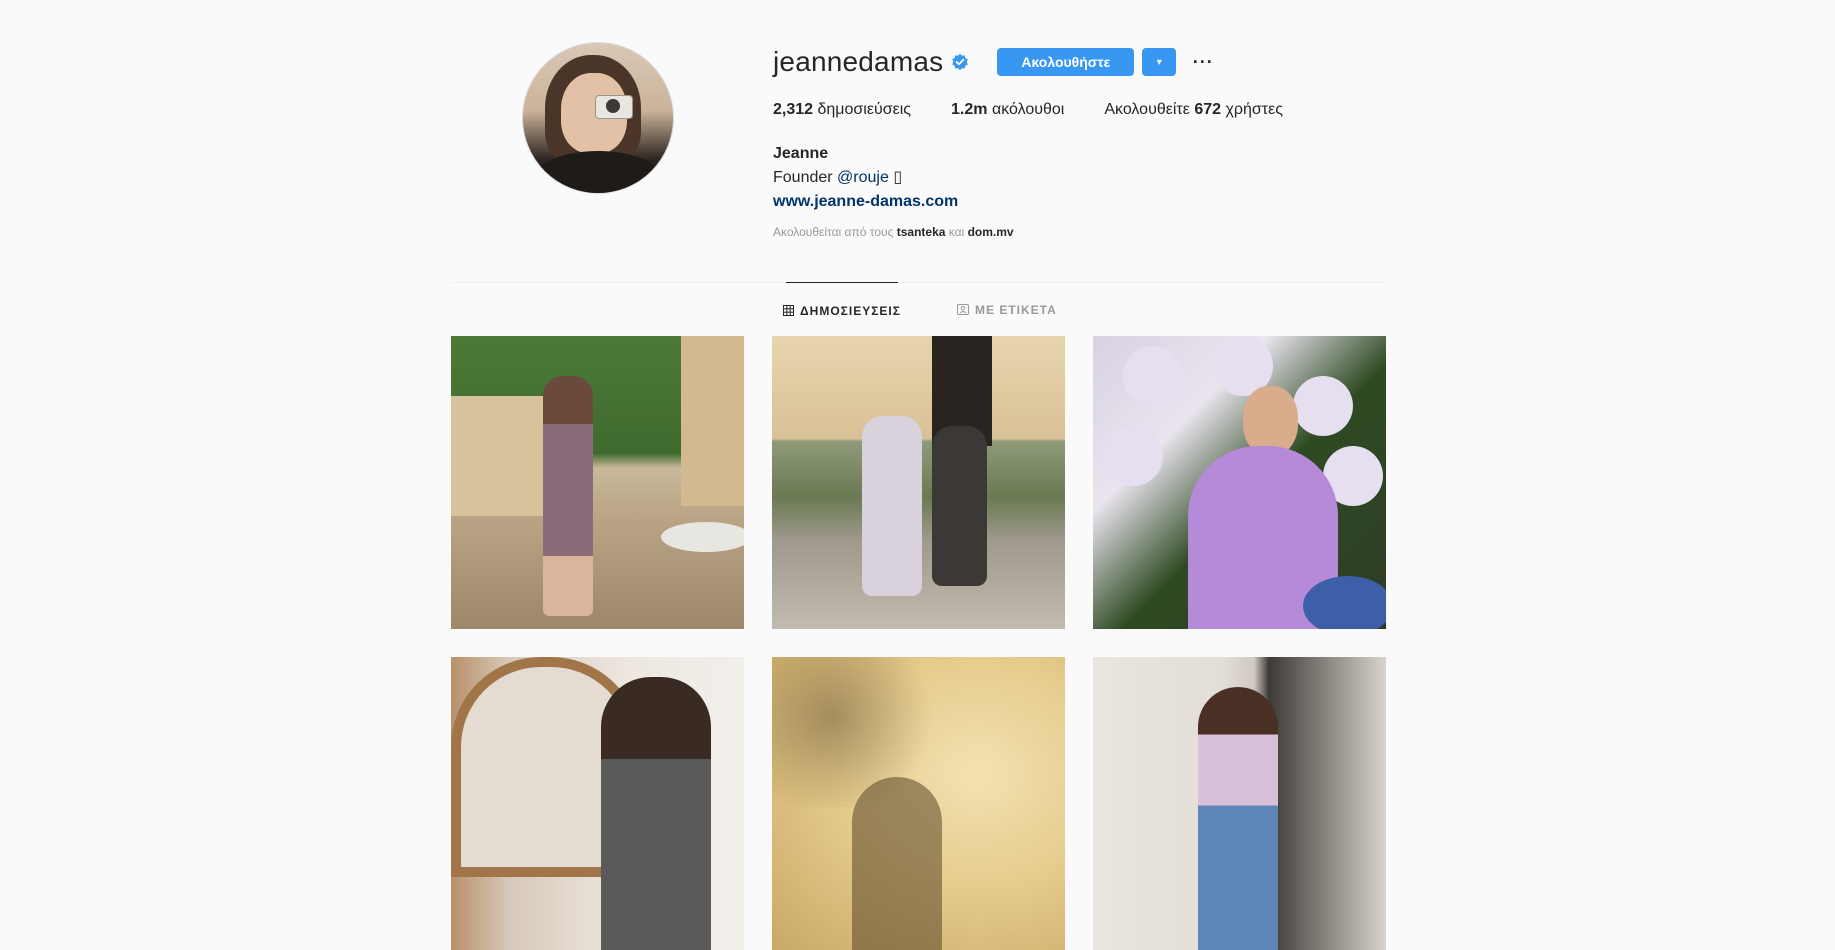  I want to click on tab-tagged: ΜΕ ΕΤΙΚΕΤΑ, so click(1007, 310).